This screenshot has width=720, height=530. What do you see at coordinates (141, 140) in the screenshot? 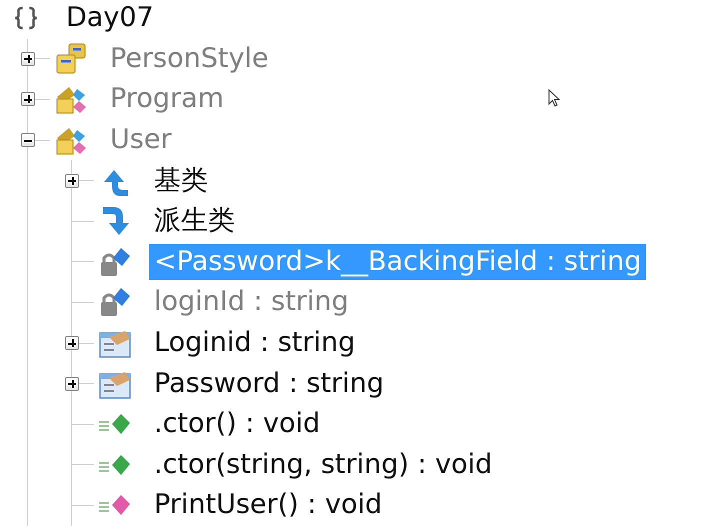
I see `type-label: User` at bounding box center [141, 140].